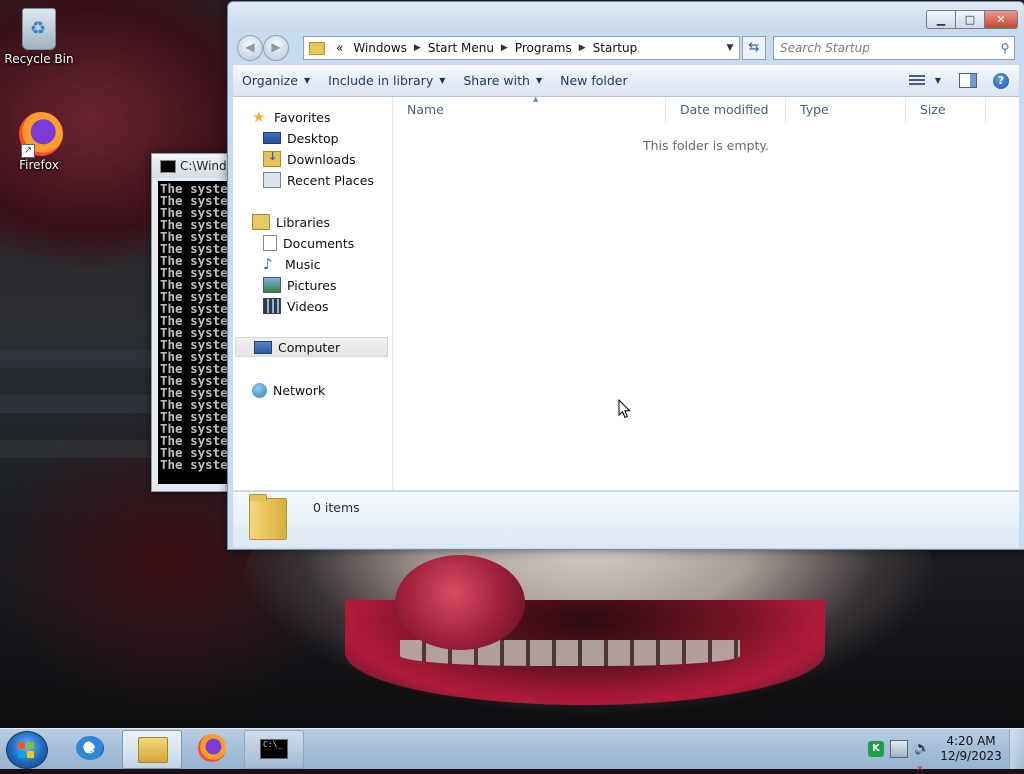  Describe the element at coordinates (302, 117) in the screenshot. I see `nav-item-label: Favorites` at that location.